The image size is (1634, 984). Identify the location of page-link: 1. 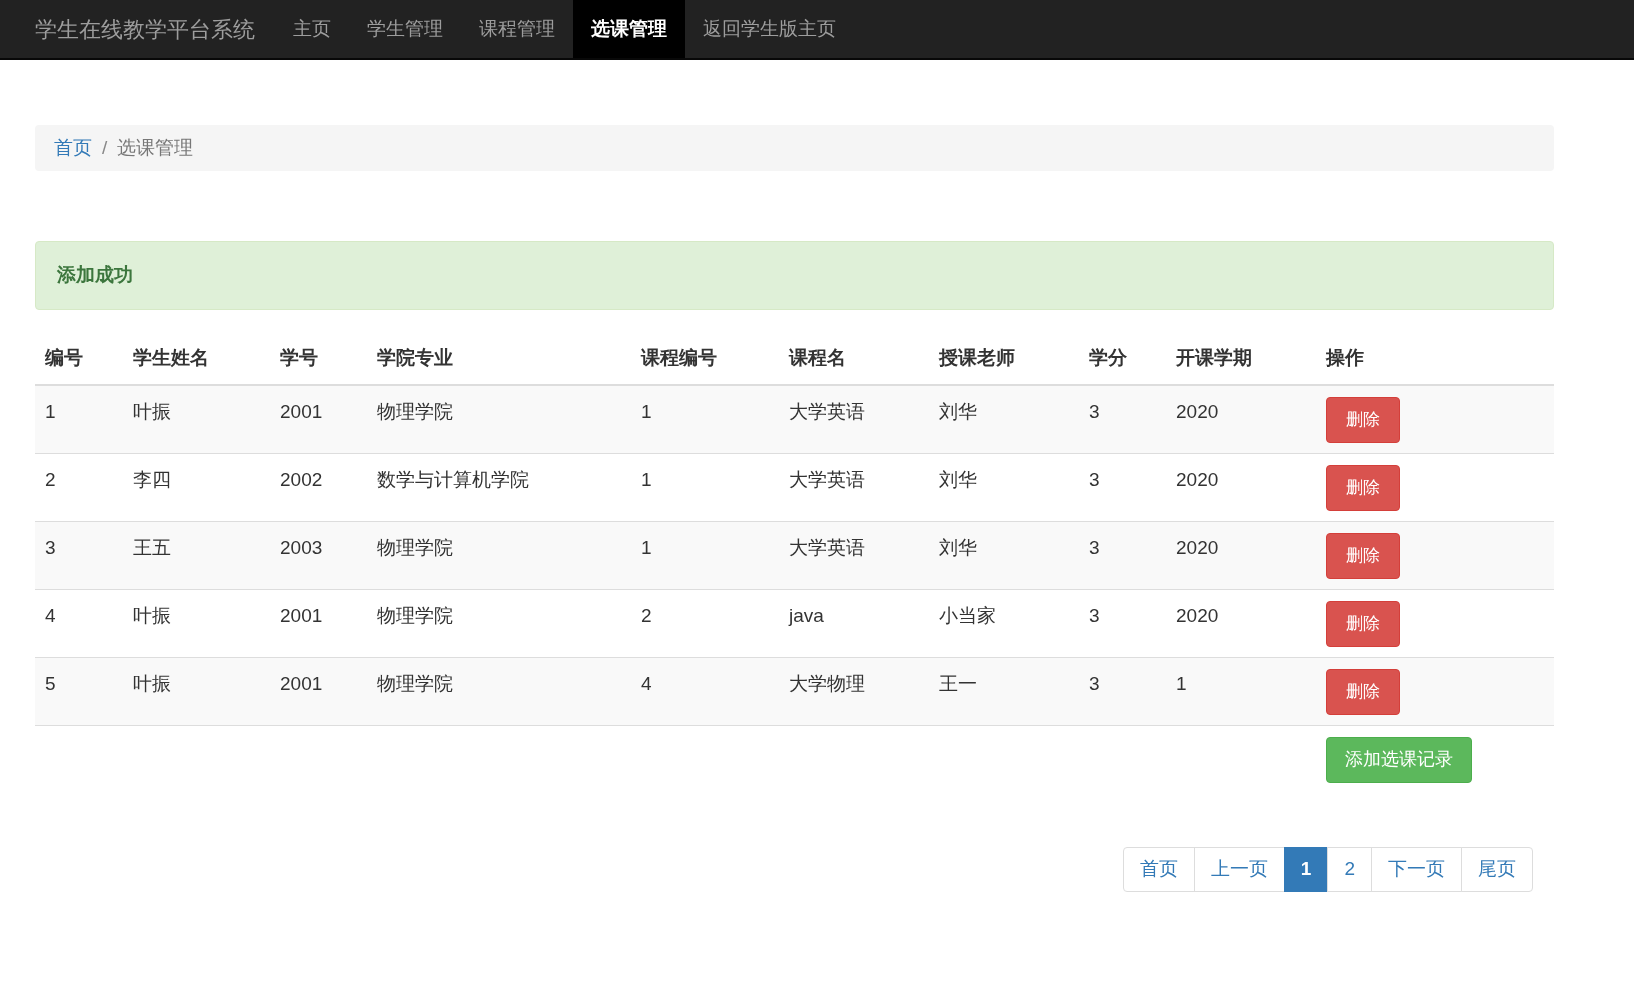
(1306, 869).